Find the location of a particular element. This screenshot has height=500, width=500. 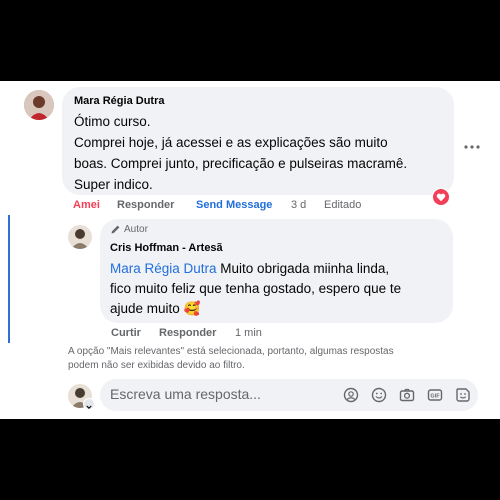

author-badge-label: Autor is located at coordinates (136, 229).